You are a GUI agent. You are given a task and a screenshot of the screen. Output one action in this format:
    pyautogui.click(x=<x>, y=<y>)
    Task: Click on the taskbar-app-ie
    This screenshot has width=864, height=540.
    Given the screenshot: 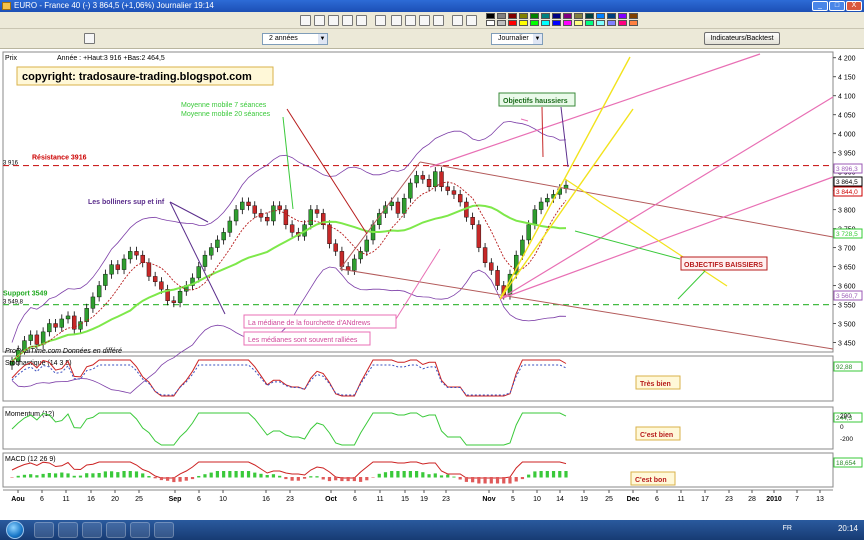 What is the action you would take?
    pyautogui.click(x=44, y=530)
    